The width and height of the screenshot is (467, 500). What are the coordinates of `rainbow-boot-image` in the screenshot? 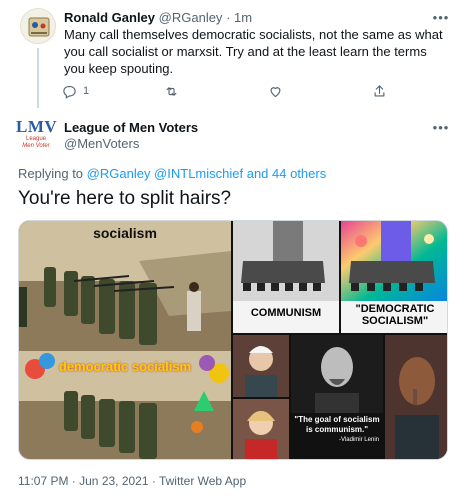 It's located at (394, 261).